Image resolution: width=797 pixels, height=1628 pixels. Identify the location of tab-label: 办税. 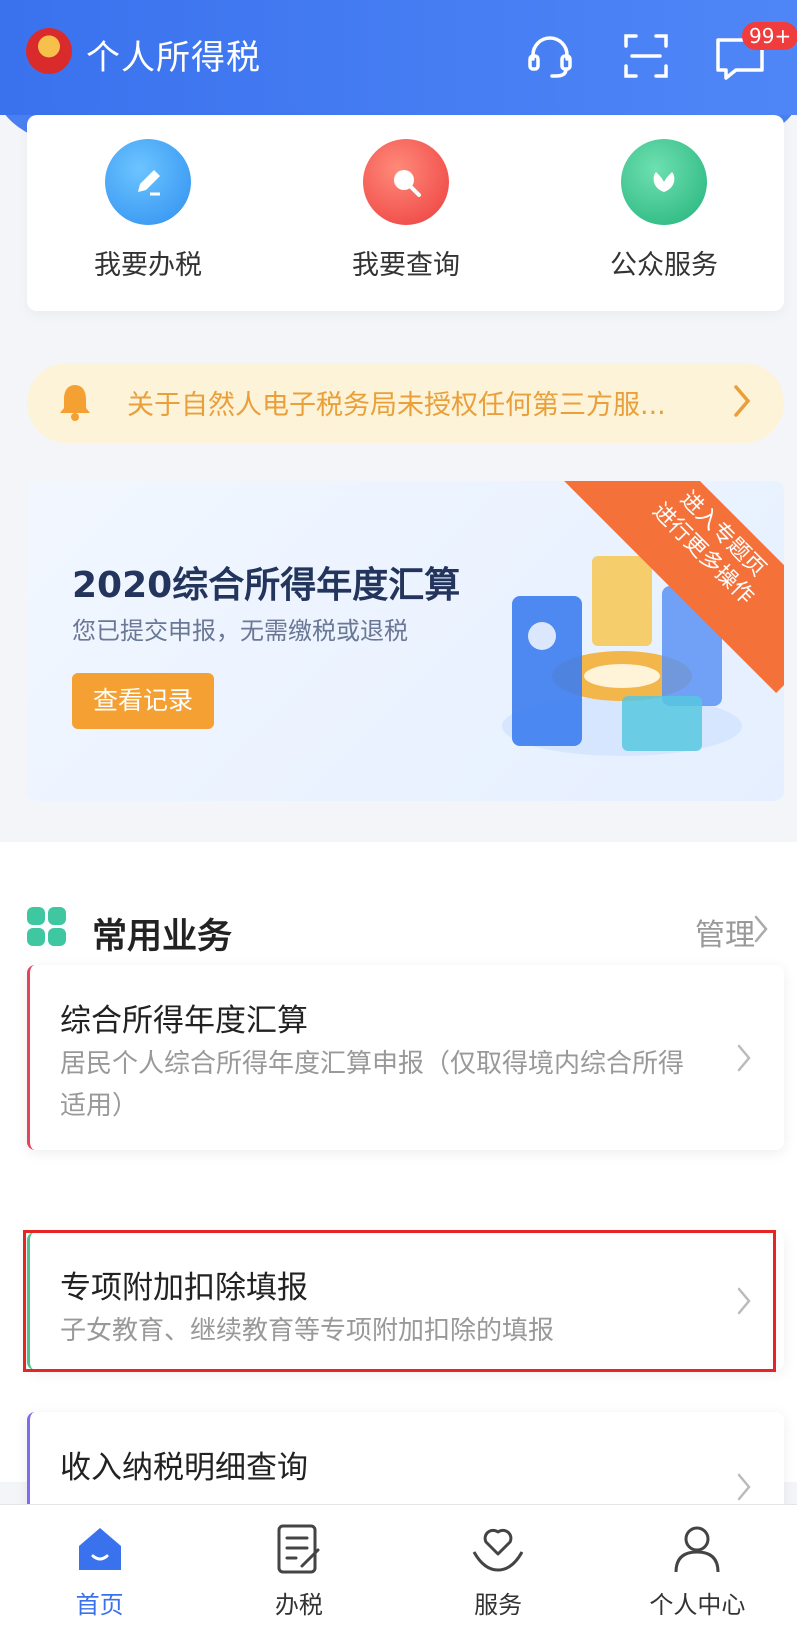
(298, 1605).